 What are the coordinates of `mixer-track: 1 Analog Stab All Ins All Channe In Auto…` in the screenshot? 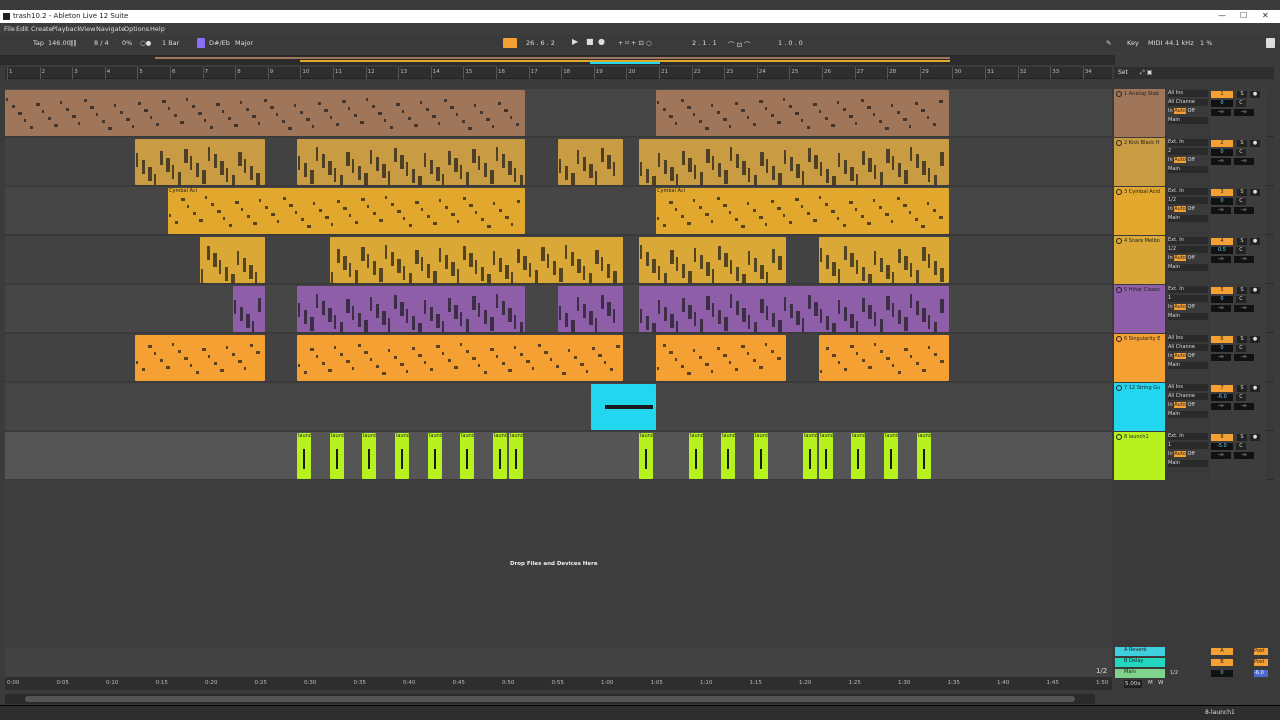 It's located at (1194, 113).